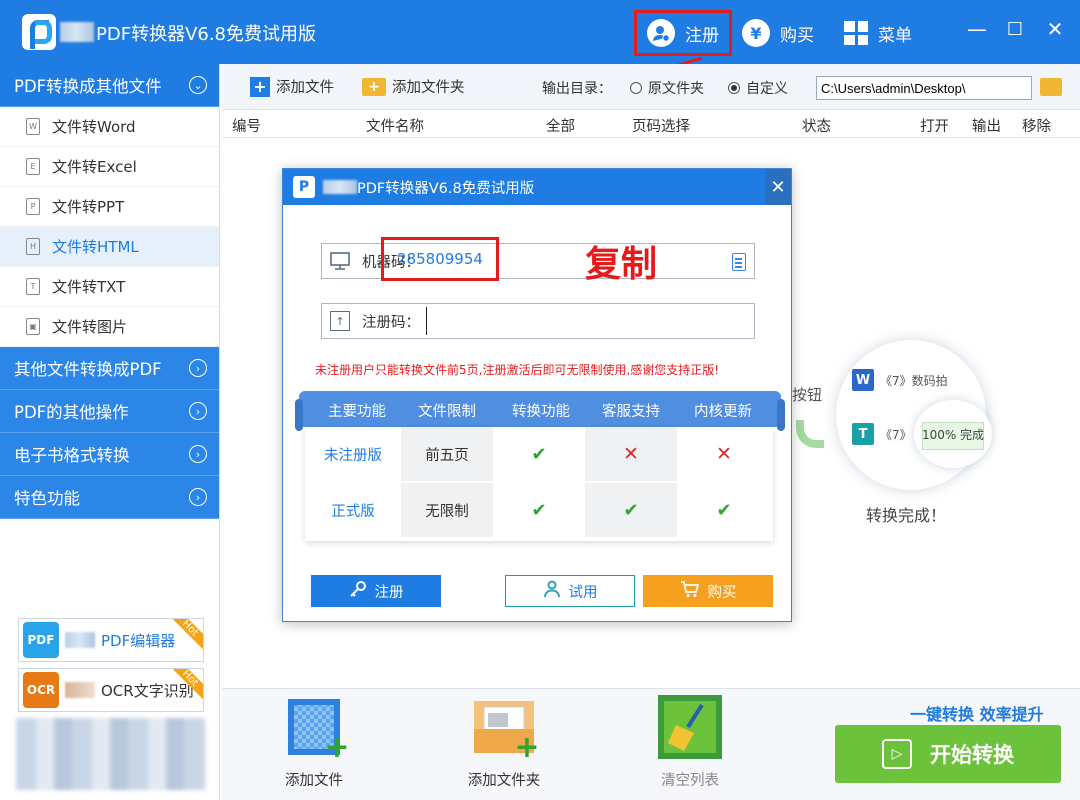  I want to click on column-header: 移除, so click(1036, 127).